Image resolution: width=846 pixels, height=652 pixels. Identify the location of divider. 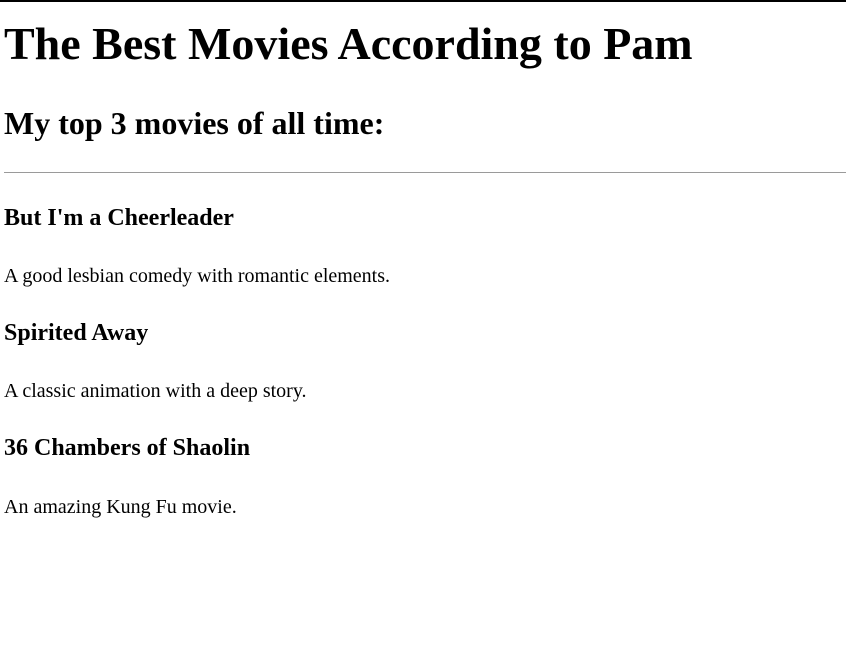
(425, 172).